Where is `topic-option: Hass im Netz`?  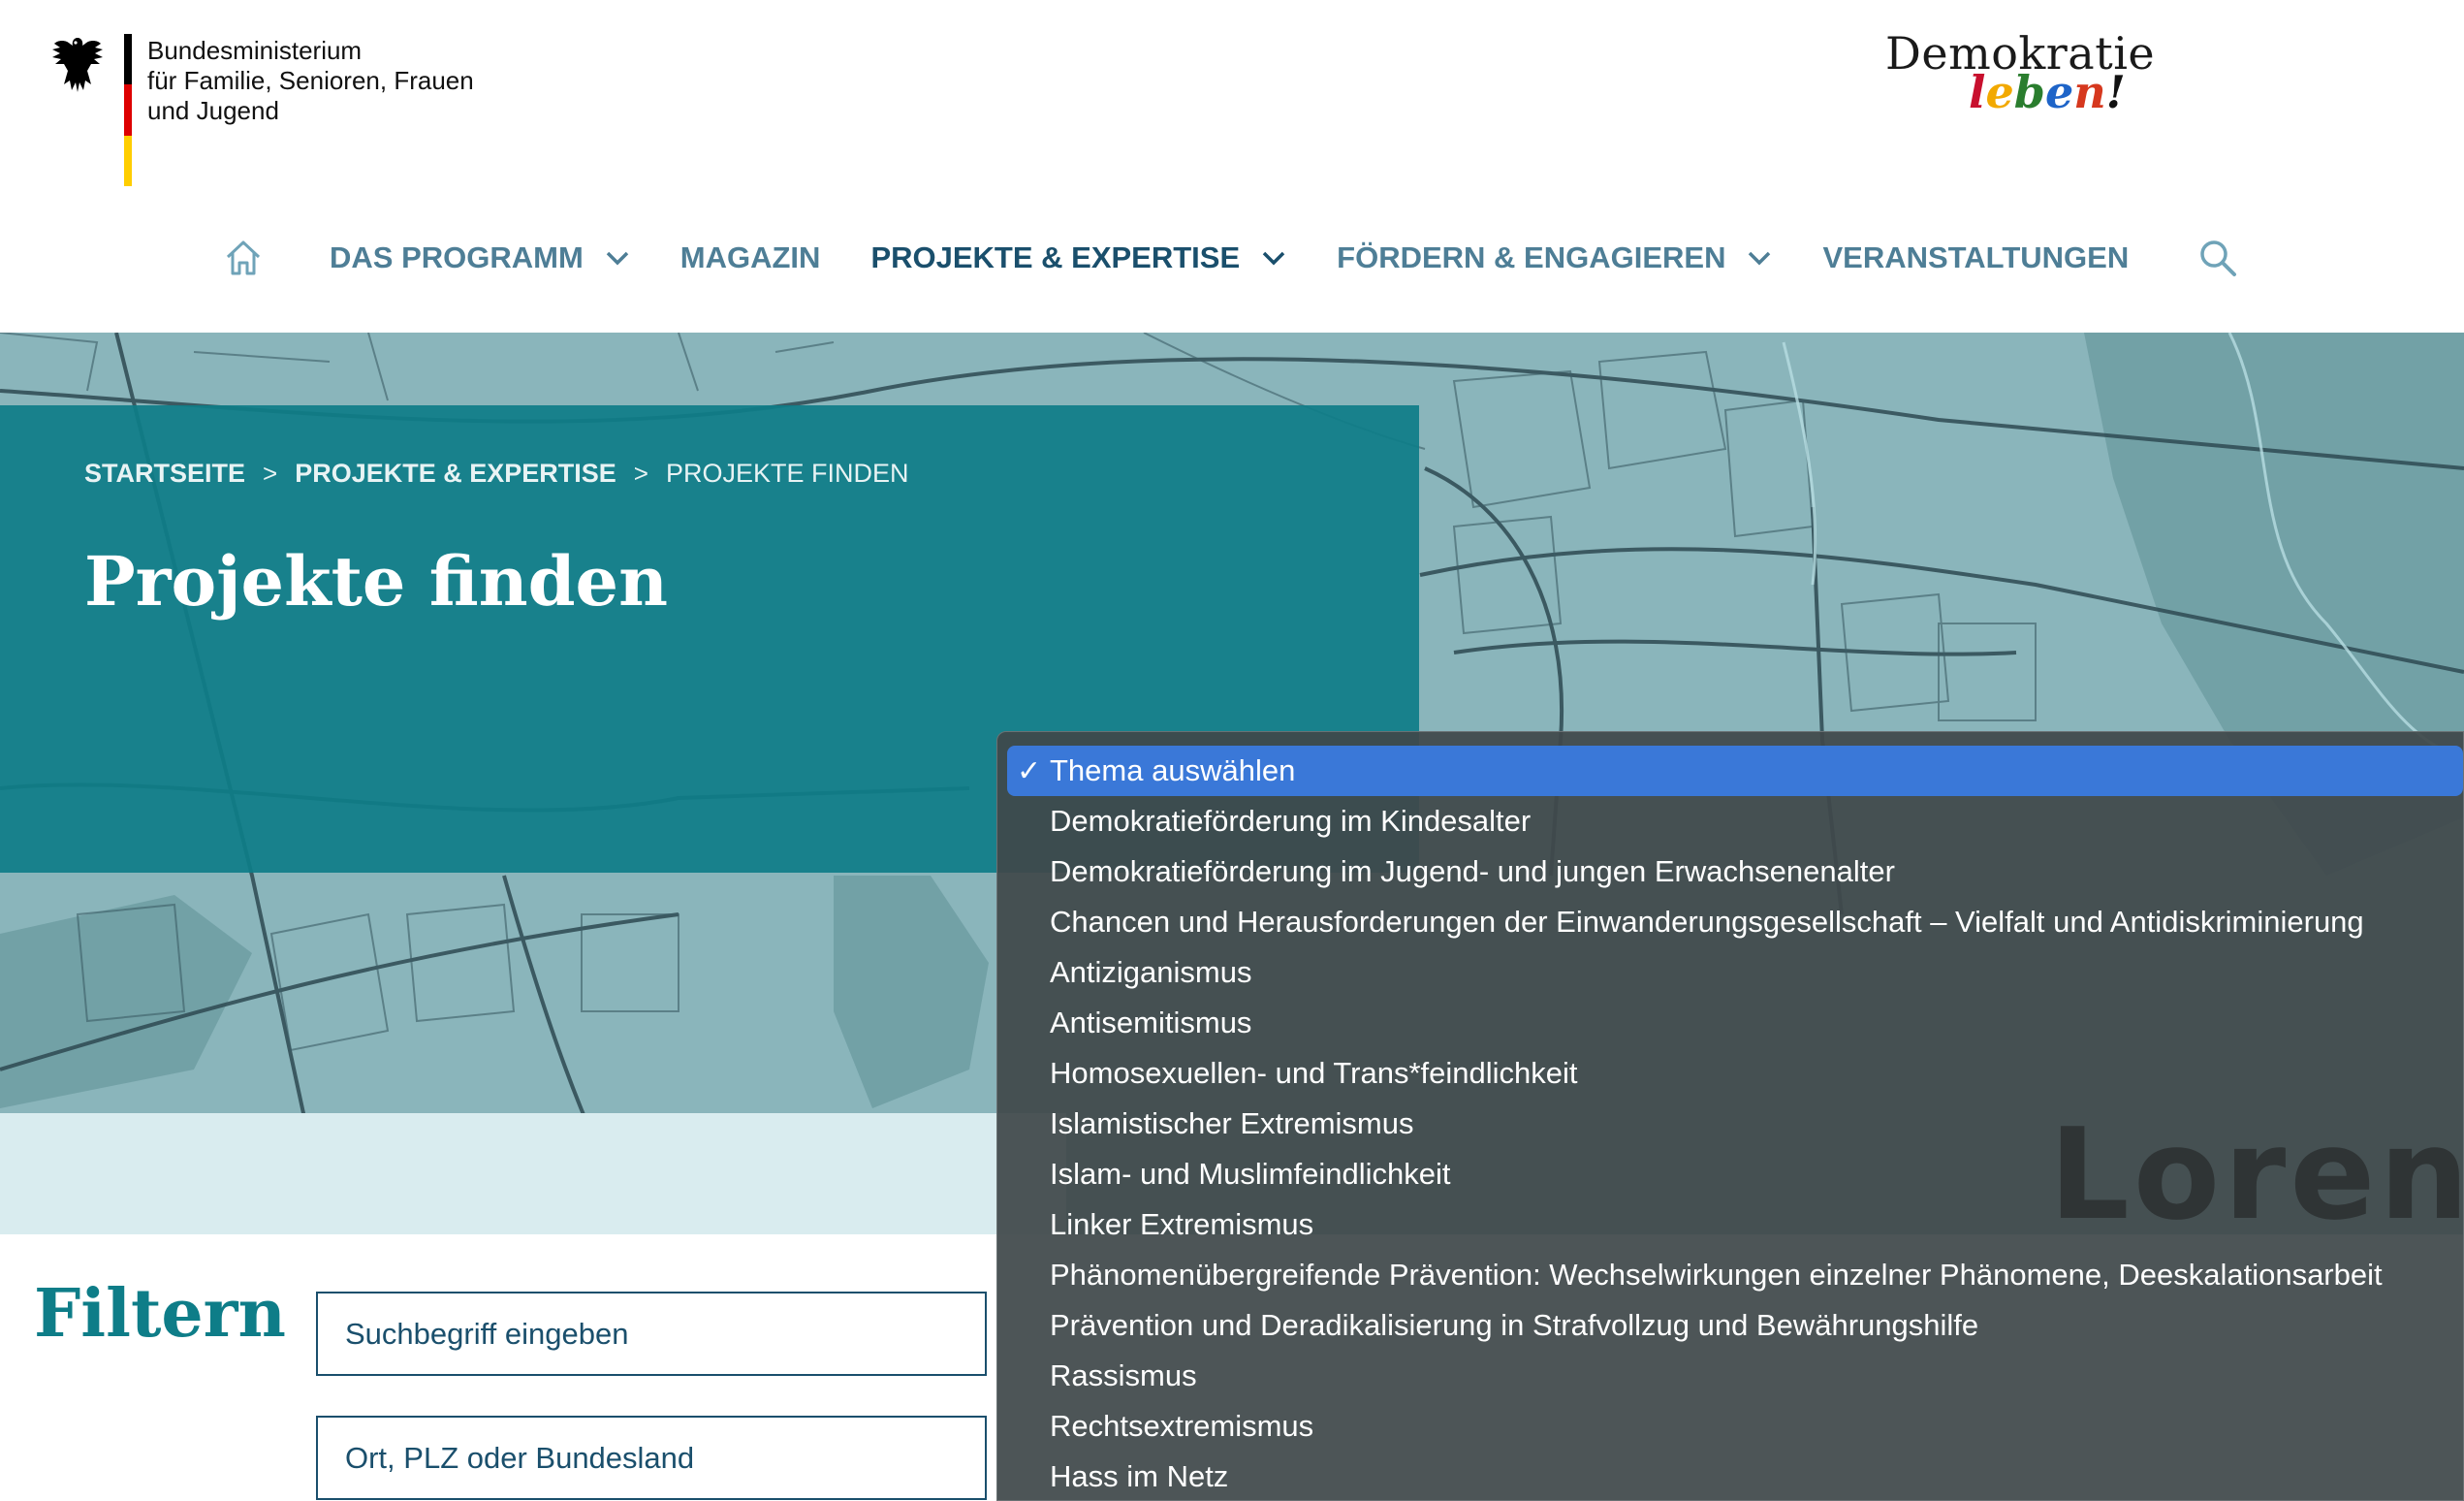 topic-option: Hass im Netz is located at coordinates (1735, 1476).